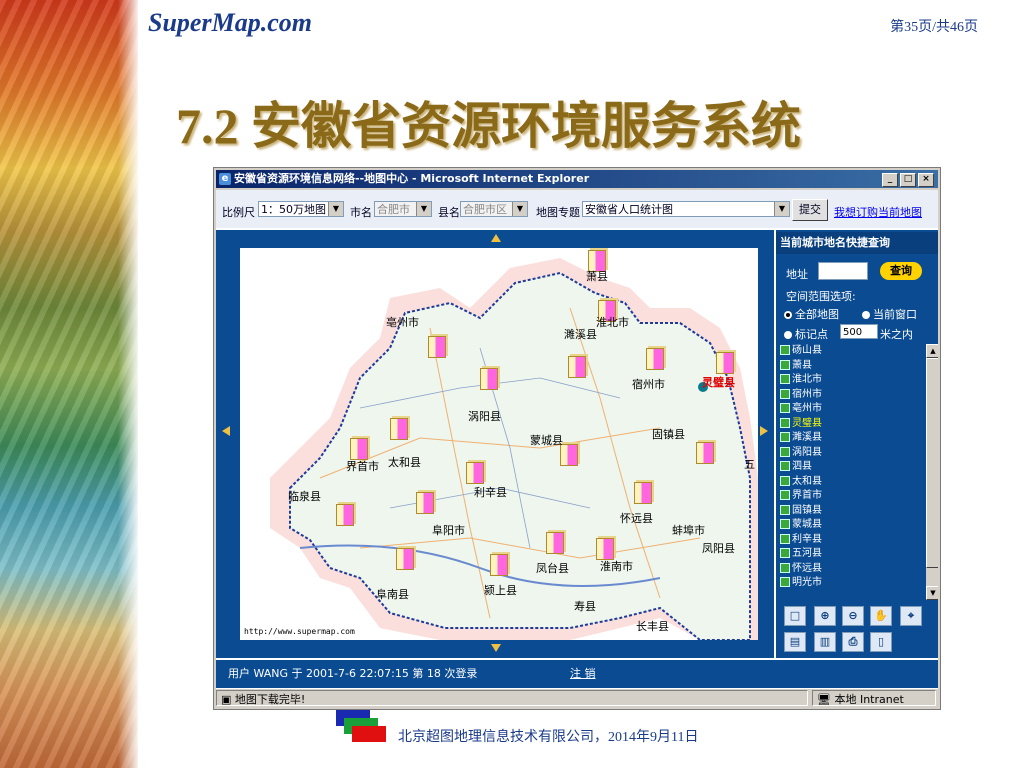 The height and width of the screenshot is (768, 1024). I want to click on place-list-item: 灵璧县, so click(853, 424).